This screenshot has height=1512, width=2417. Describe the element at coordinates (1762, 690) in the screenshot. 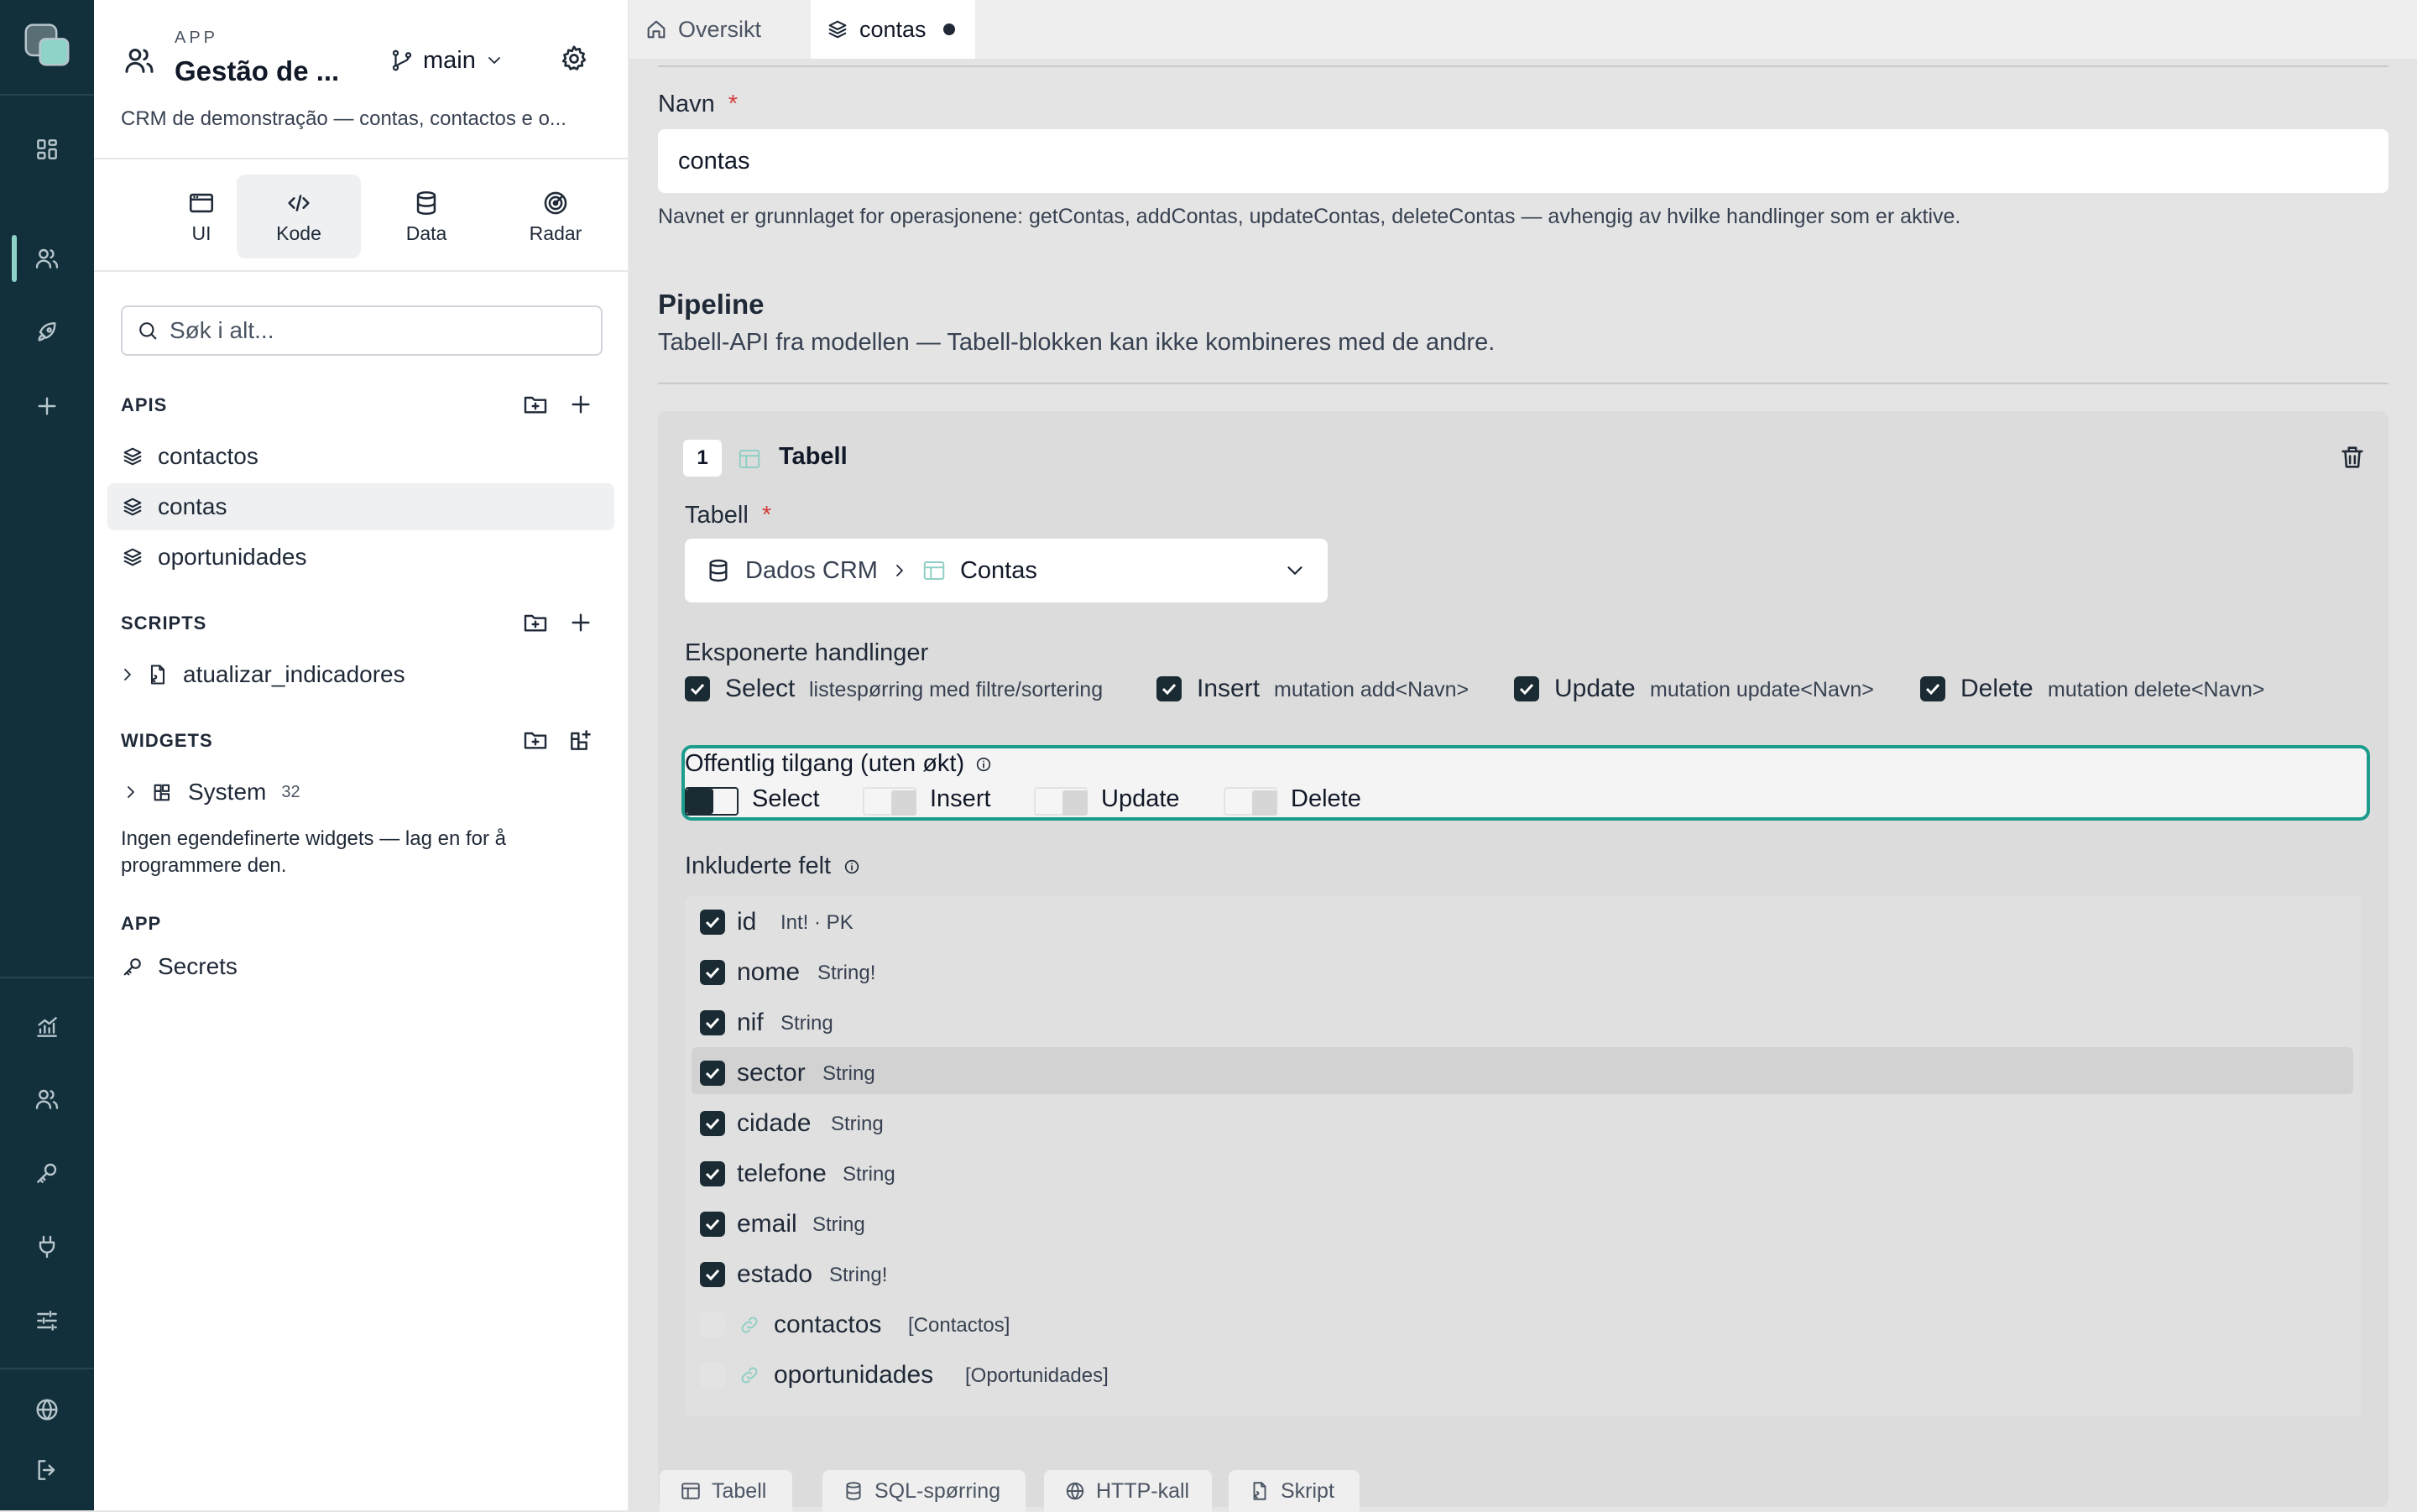

I see `action-desc: mutation update<Navn>` at that location.